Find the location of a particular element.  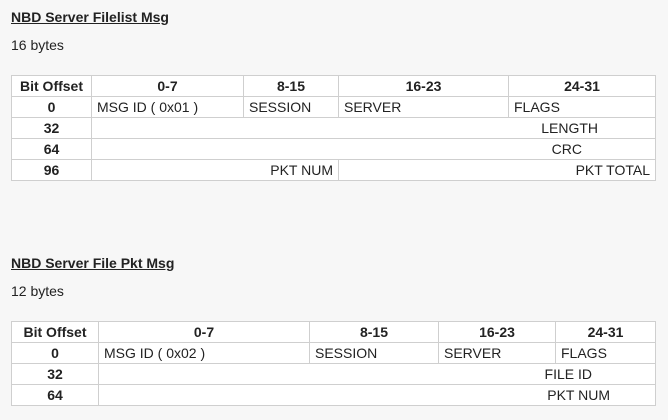

table-row: 32 FILE ID is located at coordinates (333, 374).